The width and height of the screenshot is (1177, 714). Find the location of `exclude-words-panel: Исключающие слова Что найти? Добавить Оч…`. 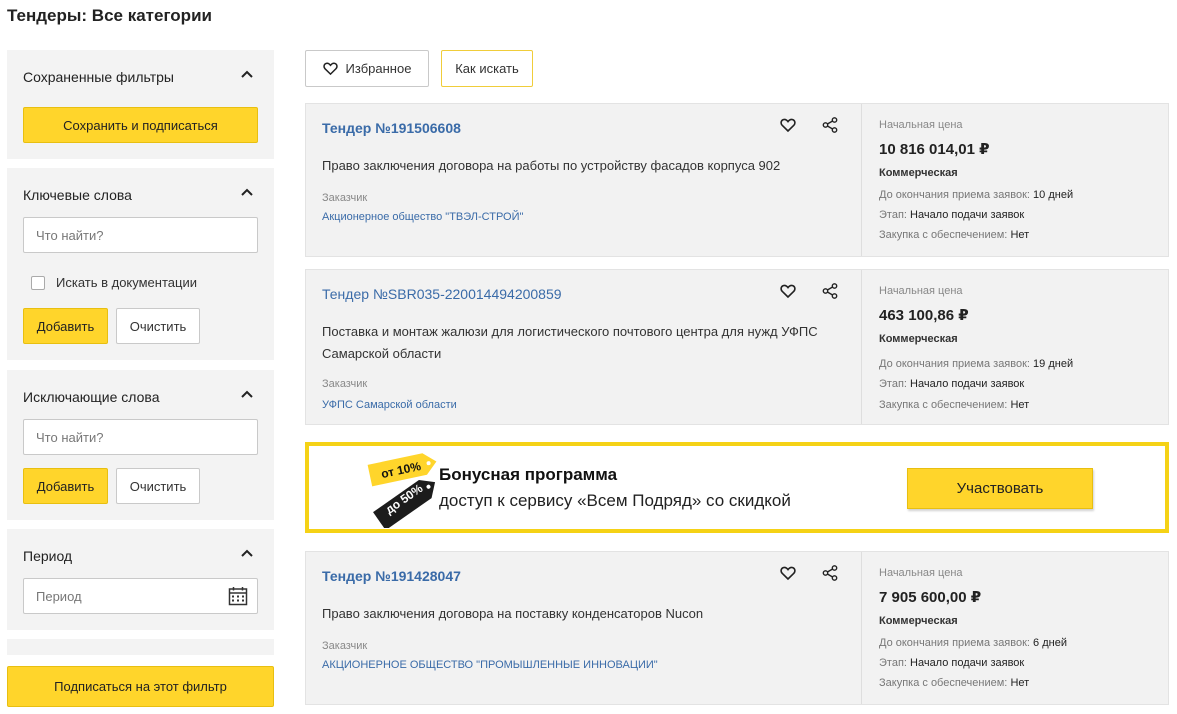

exclude-words-panel: Исключающие слова Что найти? Добавить Оч… is located at coordinates (140, 445).